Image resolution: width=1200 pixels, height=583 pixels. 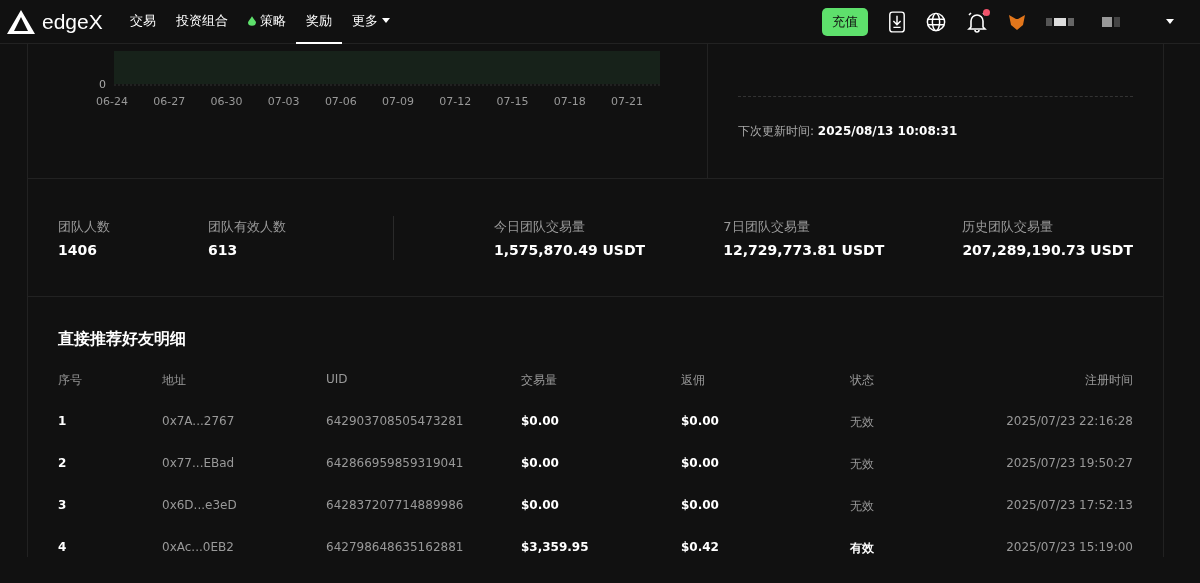 I want to click on nav-tab: 投资组合, so click(x=202, y=22).